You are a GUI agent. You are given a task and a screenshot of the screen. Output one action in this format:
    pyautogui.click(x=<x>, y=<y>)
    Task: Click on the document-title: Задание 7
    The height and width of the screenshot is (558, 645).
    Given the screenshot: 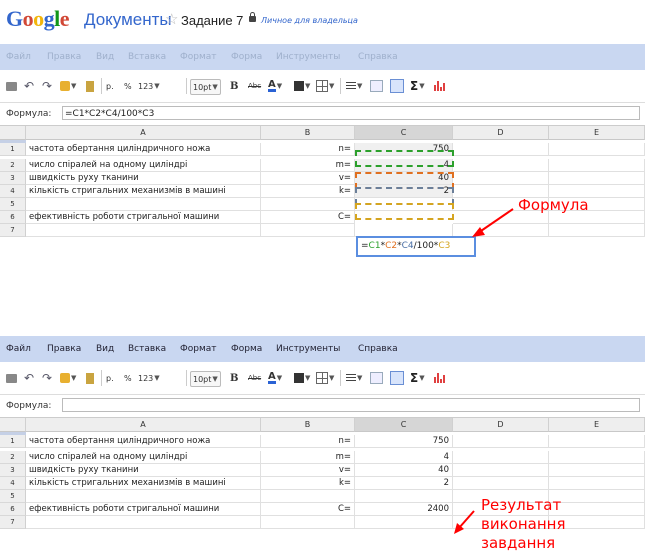 What is the action you would take?
    pyautogui.click(x=212, y=20)
    